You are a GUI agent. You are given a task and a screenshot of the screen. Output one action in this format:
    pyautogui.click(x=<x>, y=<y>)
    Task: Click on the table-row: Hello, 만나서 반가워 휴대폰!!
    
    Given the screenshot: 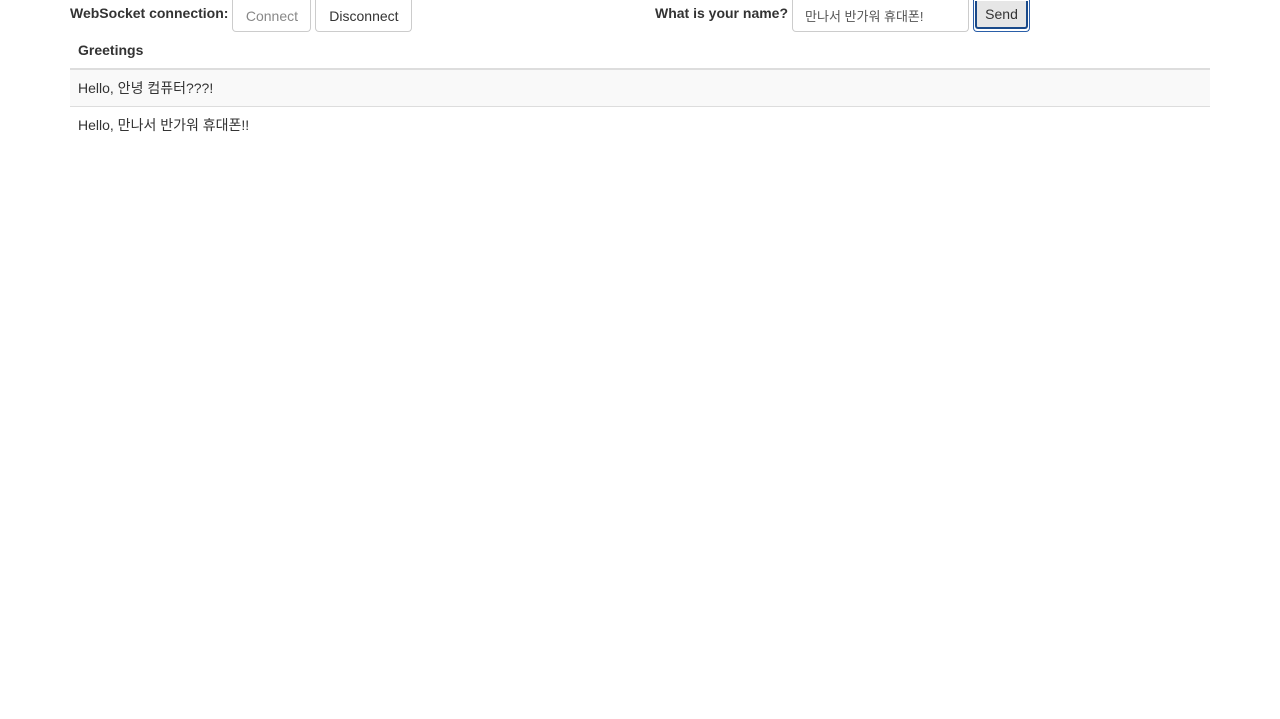 What is the action you would take?
    pyautogui.click(x=640, y=124)
    